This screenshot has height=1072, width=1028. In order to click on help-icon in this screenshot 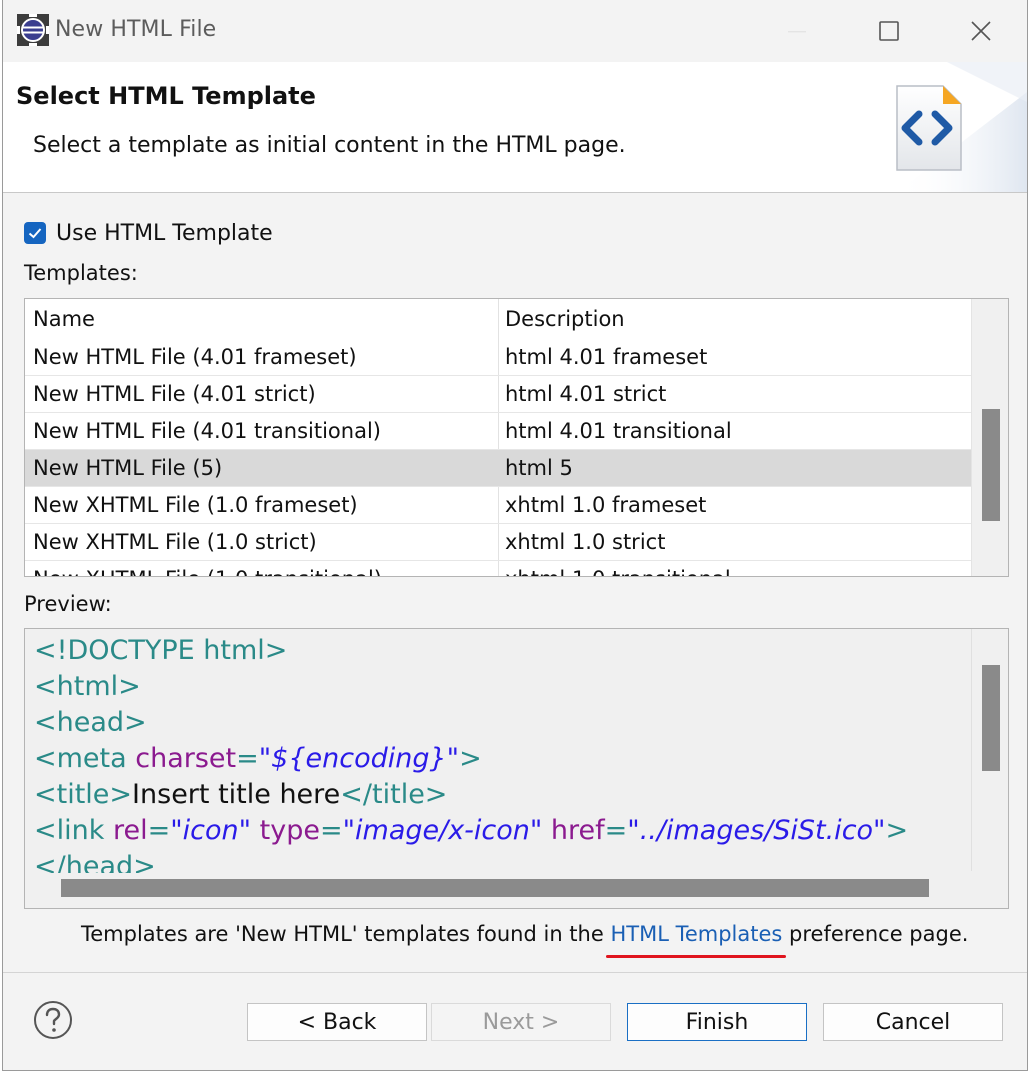, I will do `click(53, 1020)`.